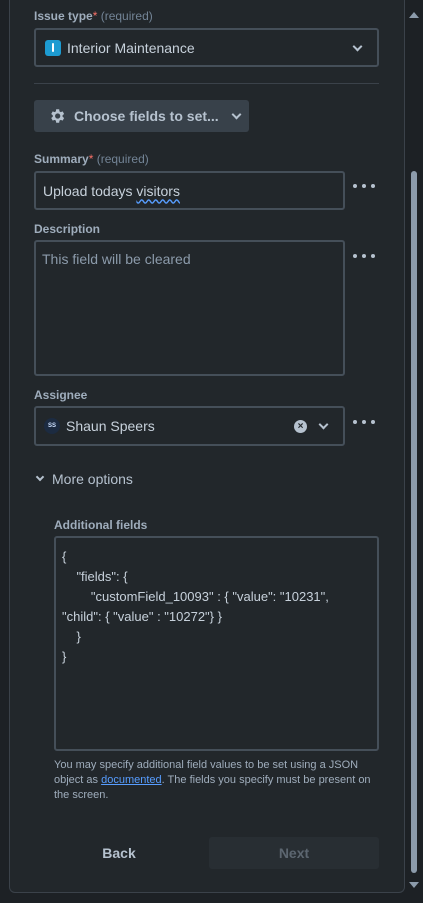 The image size is (423, 903). I want to click on json-line: "fields": {, so click(95, 576).